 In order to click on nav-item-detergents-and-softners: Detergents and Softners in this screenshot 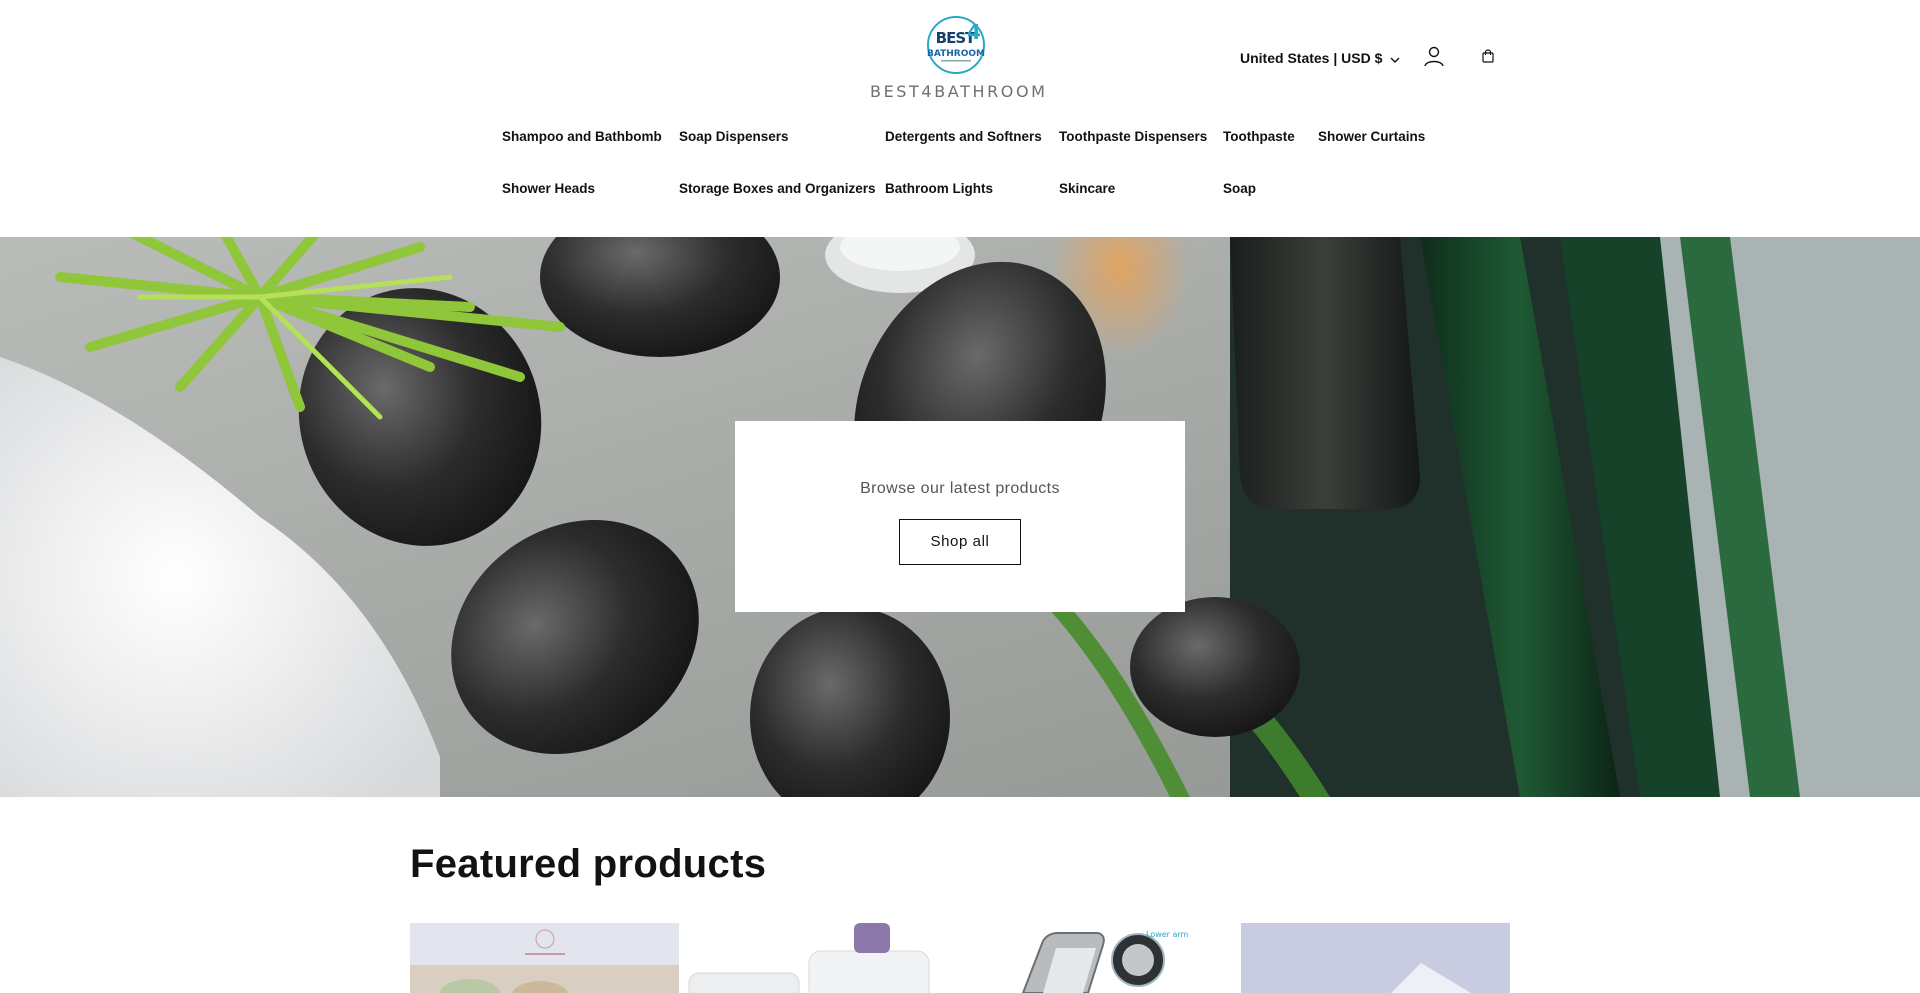, I will do `click(963, 136)`.